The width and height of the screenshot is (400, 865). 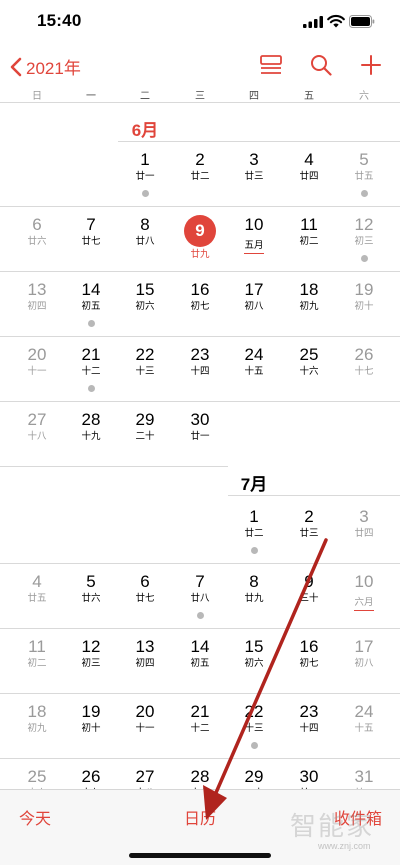 I want to click on day-number: 7, so click(x=200, y=581).